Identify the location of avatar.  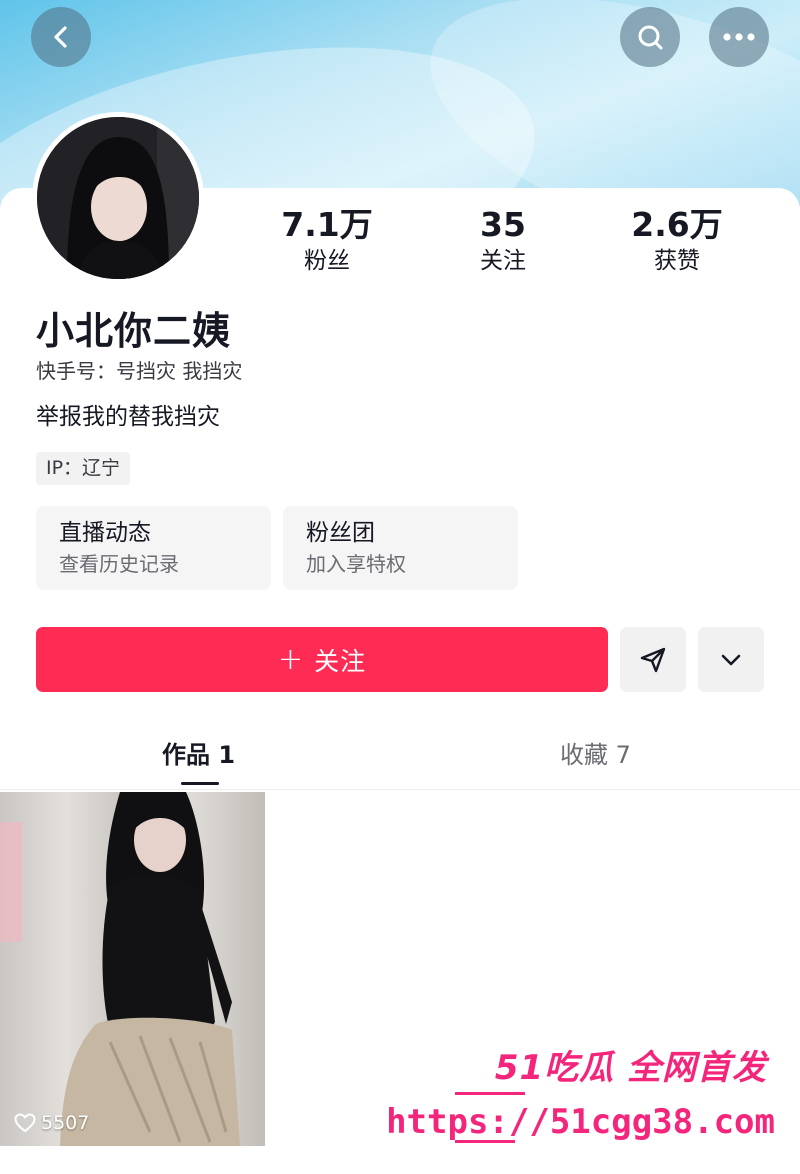
(118, 198).